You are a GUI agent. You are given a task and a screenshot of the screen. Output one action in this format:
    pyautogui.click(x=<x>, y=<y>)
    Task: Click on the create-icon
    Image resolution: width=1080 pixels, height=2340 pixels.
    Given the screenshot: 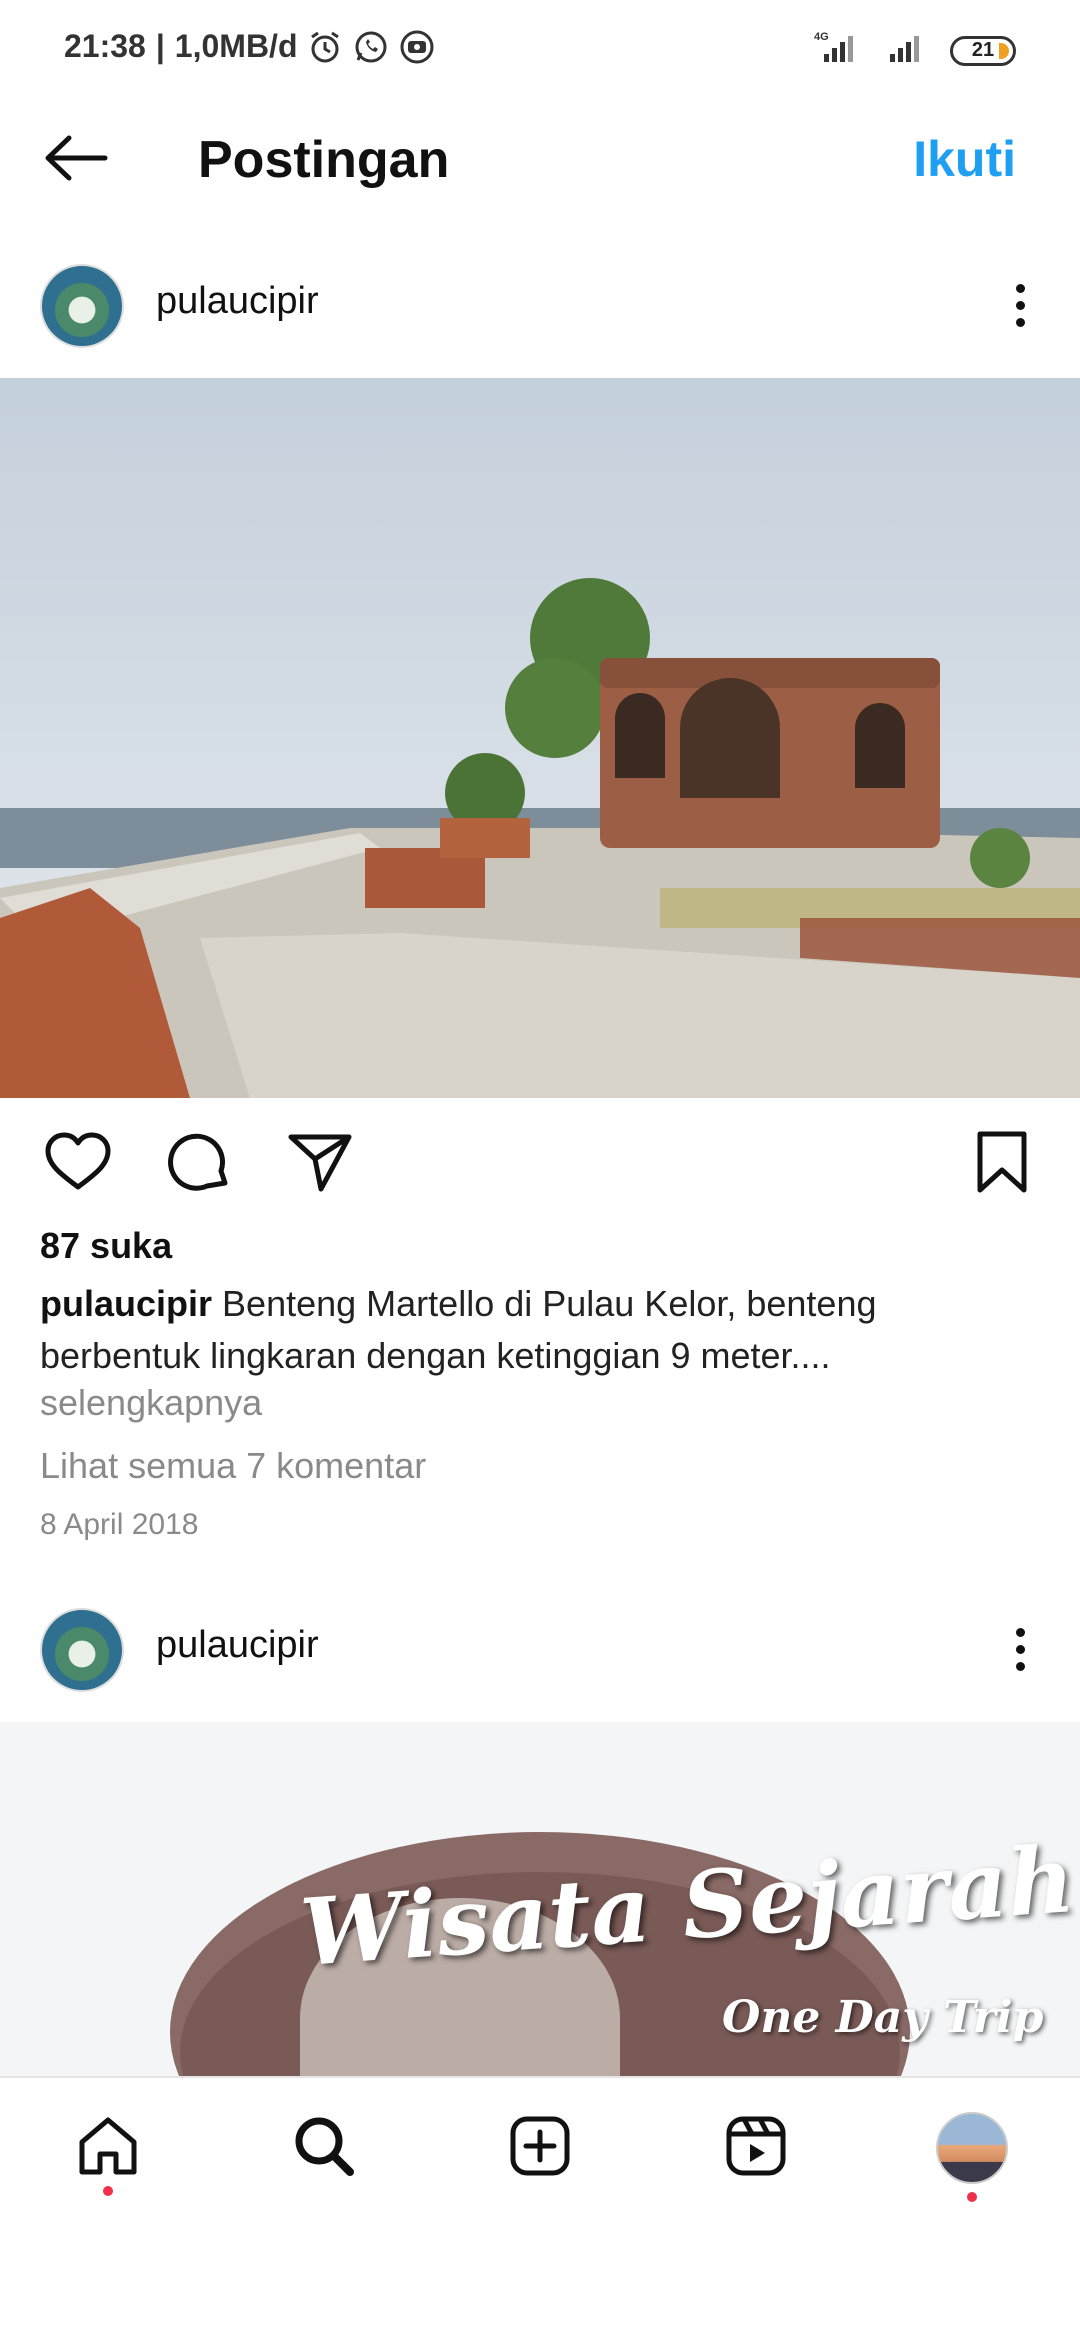 What is the action you would take?
    pyautogui.click(x=540, y=2148)
    